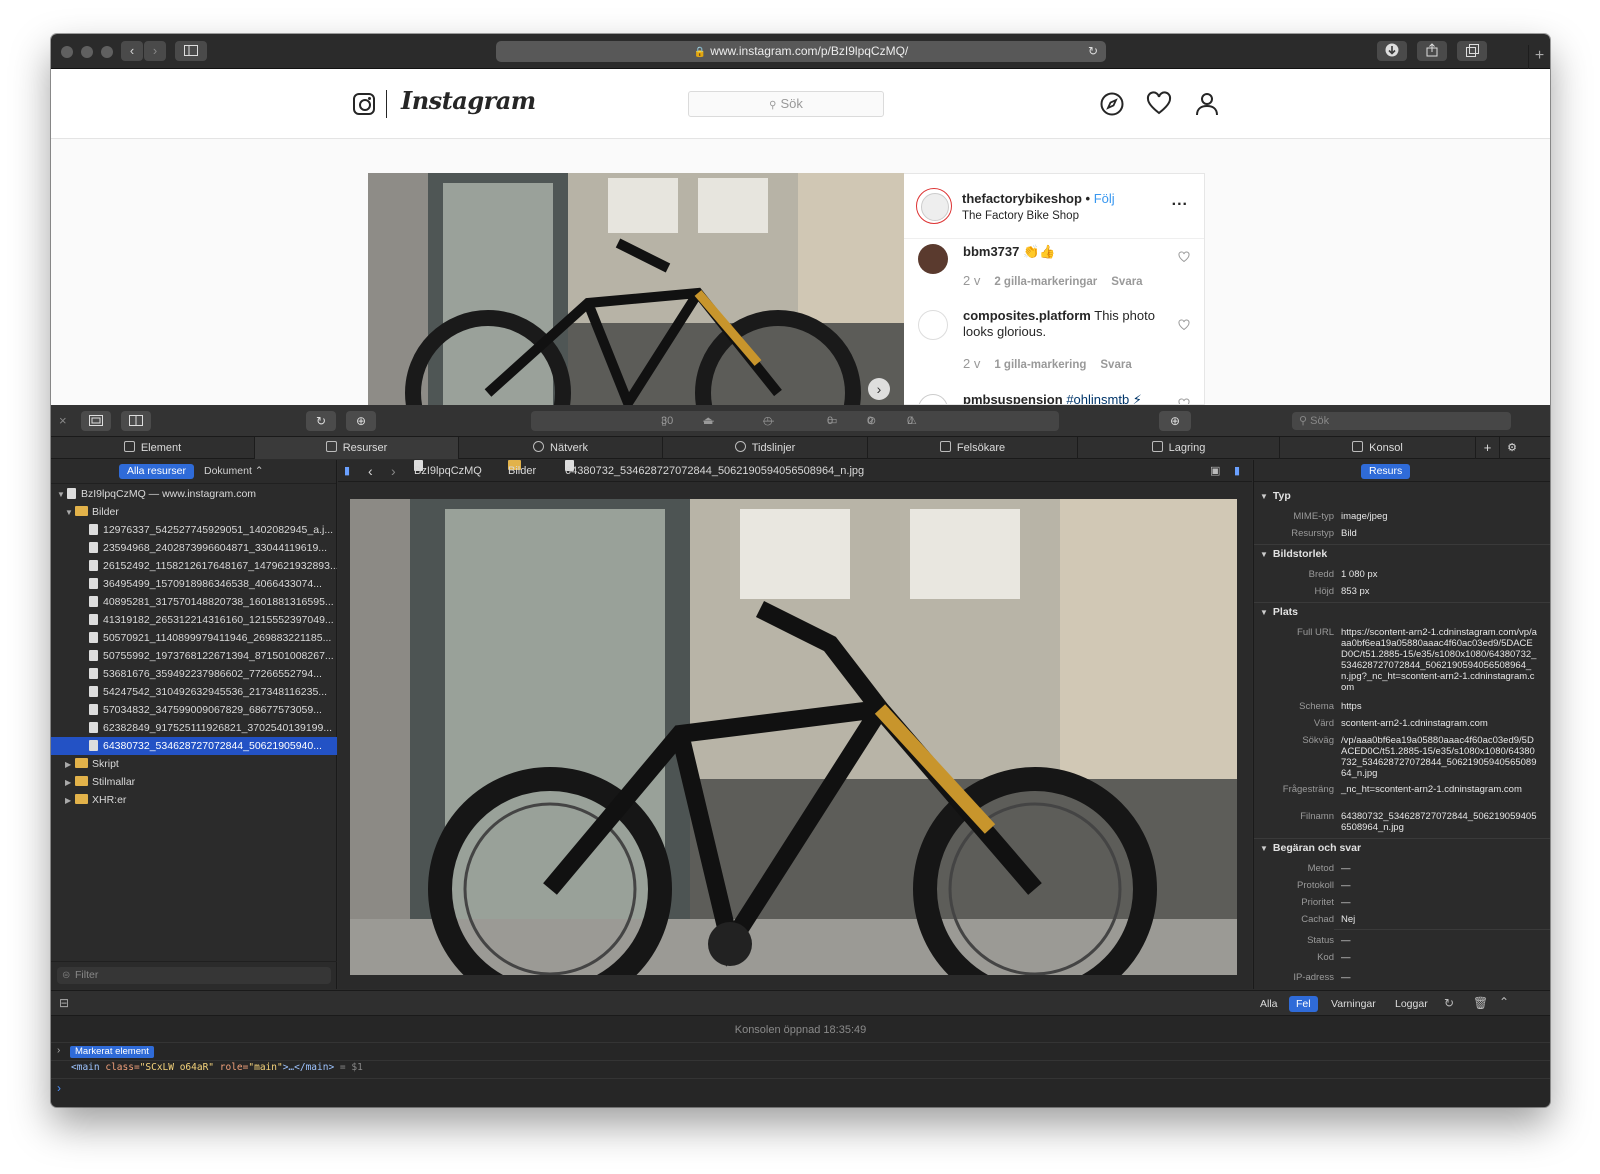  Describe the element at coordinates (156, 471) in the screenshot. I see `filter-all-resources: Alla resurser` at that location.